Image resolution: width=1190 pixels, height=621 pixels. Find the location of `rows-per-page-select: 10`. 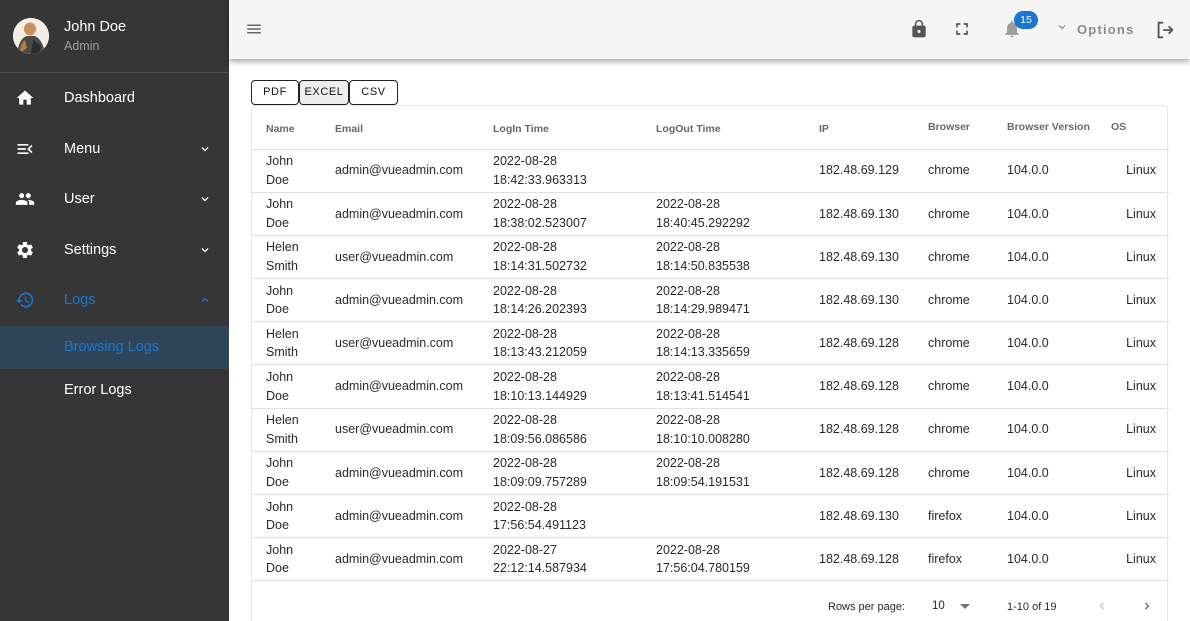

rows-per-page-select: 10 is located at coordinates (951, 606).